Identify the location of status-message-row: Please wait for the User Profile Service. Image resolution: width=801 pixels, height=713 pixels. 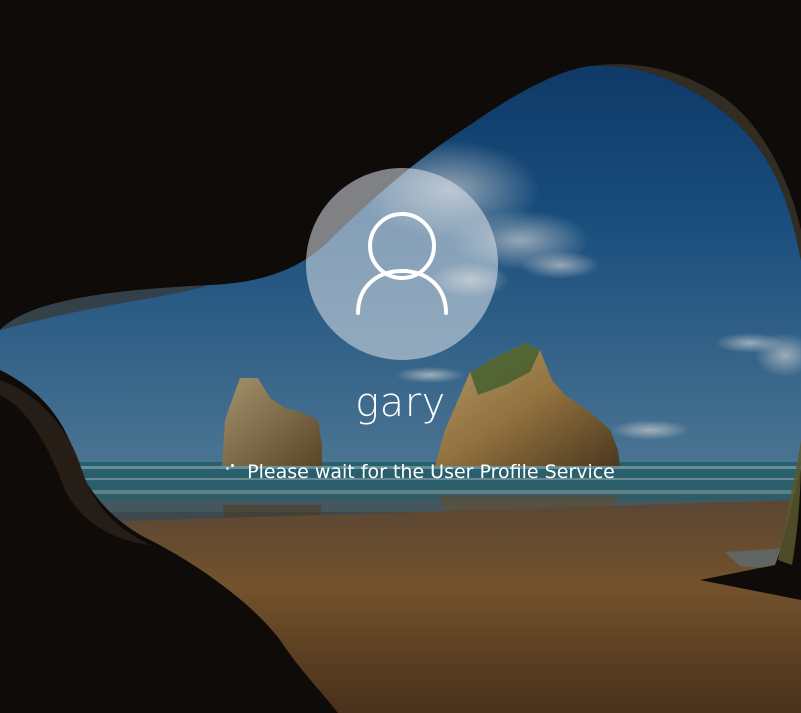
(420, 472).